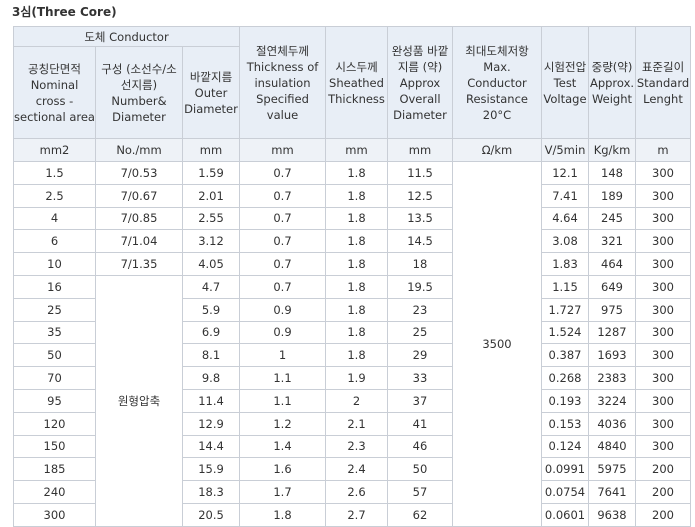 The image size is (695, 527). I want to click on overall-diameter-cell: 50, so click(420, 469).